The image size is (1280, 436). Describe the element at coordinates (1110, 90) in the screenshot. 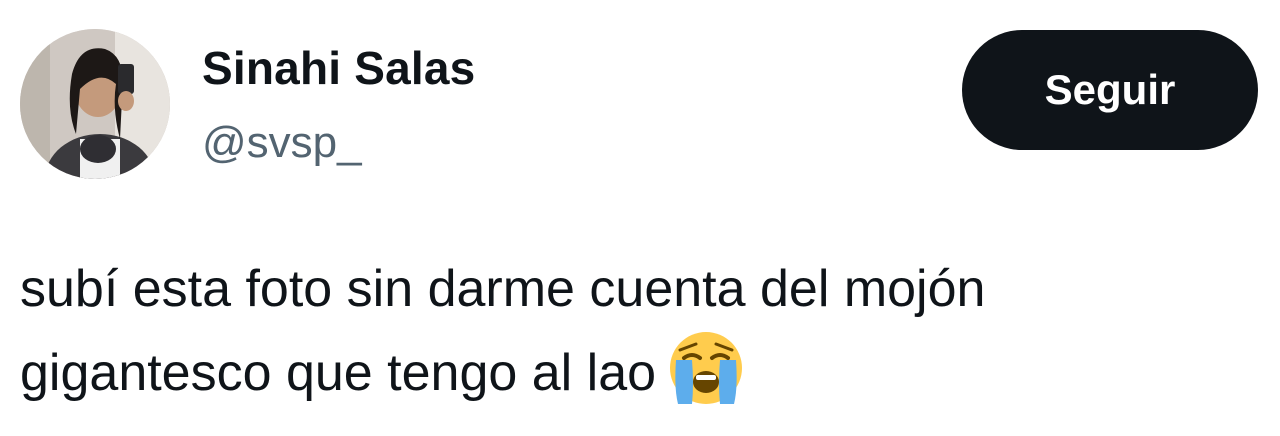

I see `follow-button: Seguir` at that location.